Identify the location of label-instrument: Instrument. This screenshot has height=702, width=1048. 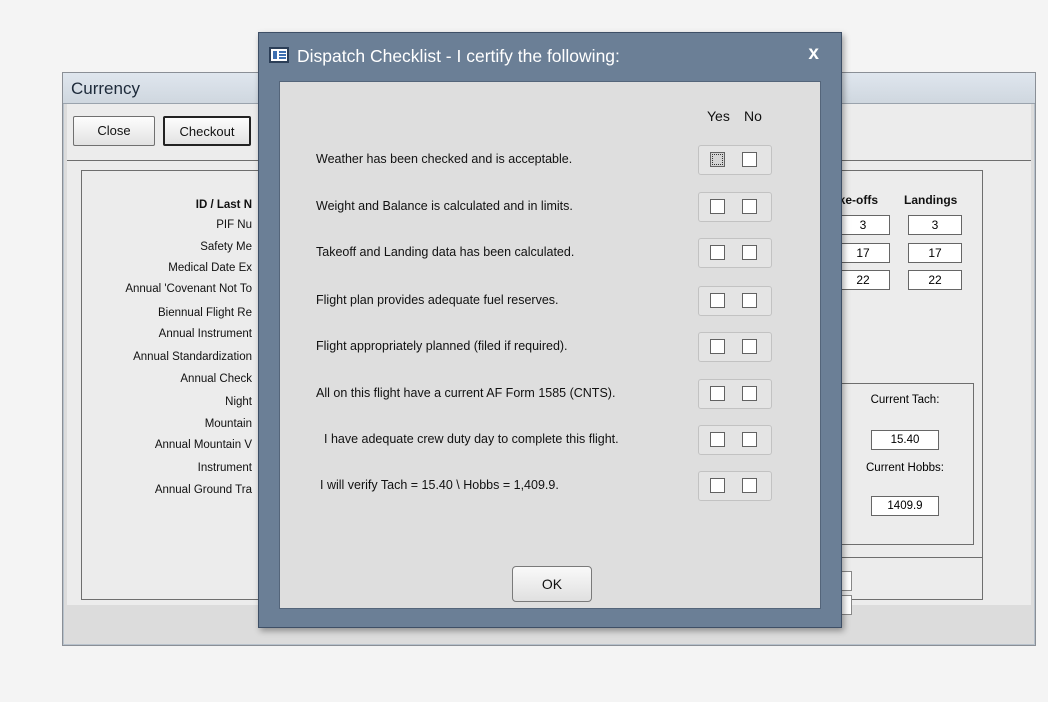
(224, 468).